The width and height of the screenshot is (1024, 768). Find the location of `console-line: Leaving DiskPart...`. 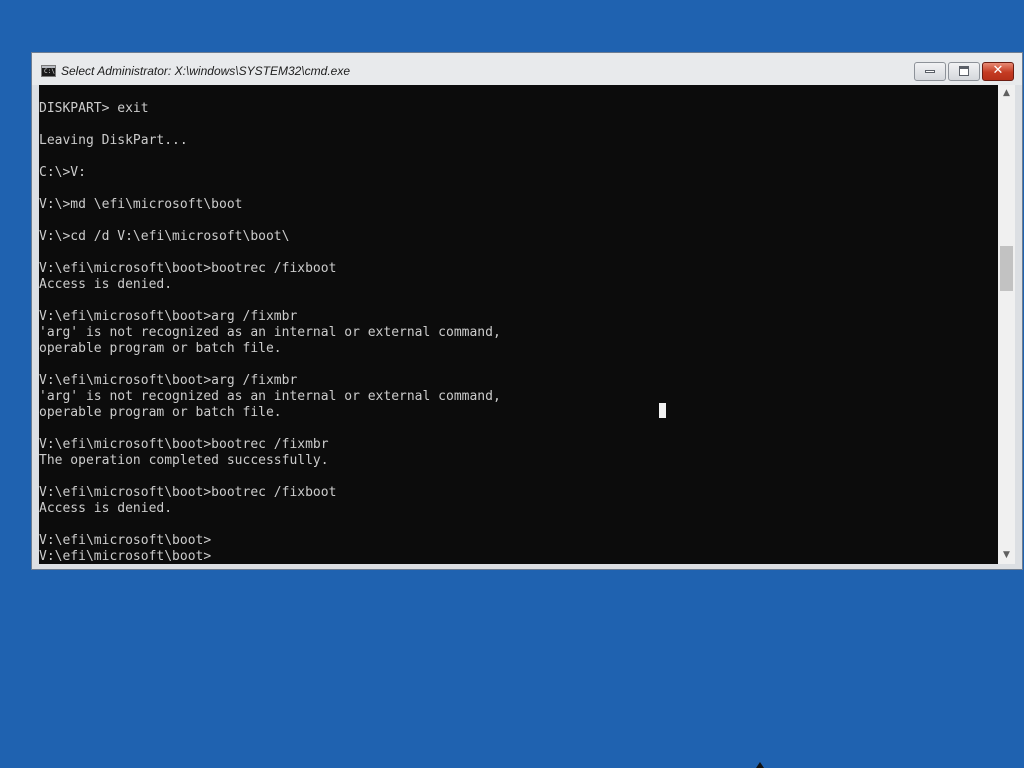

console-line: Leaving DiskPart... is located at coordinates (113, 140).